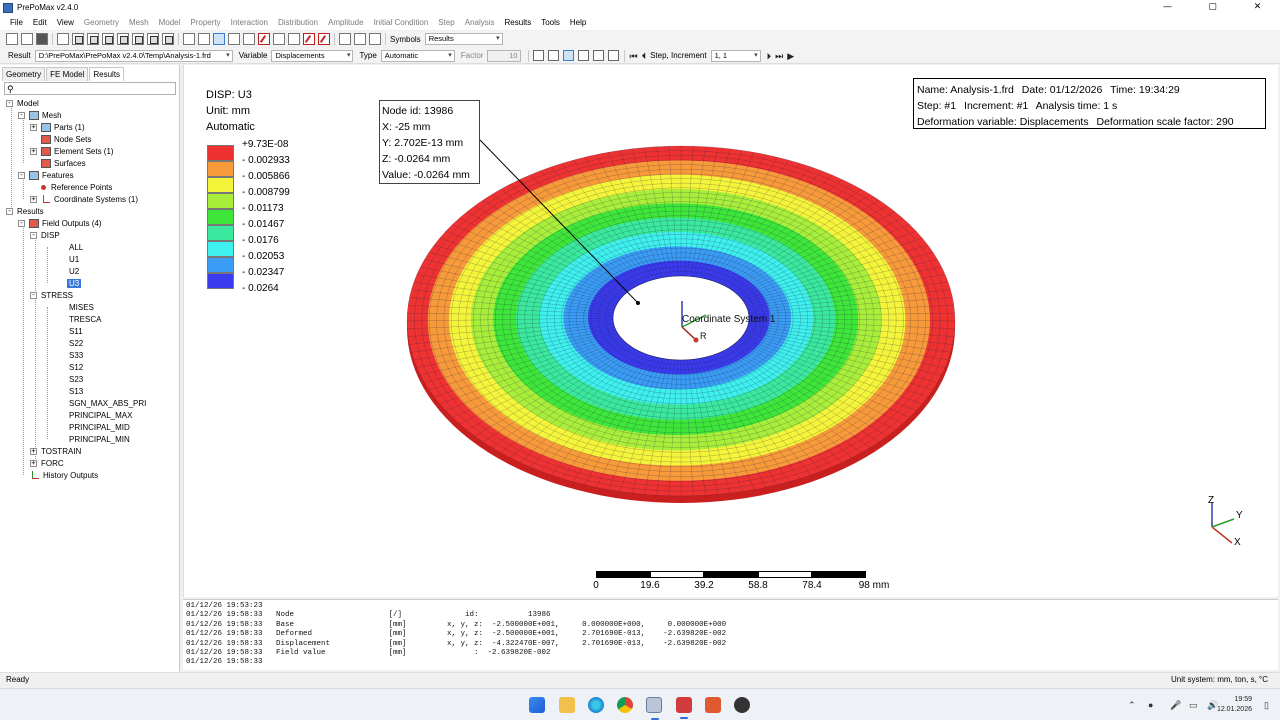  Describe the element at coordinates (57, 127) in the screenshot. I see `tree-node-parts: + Parts (1)` at that location.